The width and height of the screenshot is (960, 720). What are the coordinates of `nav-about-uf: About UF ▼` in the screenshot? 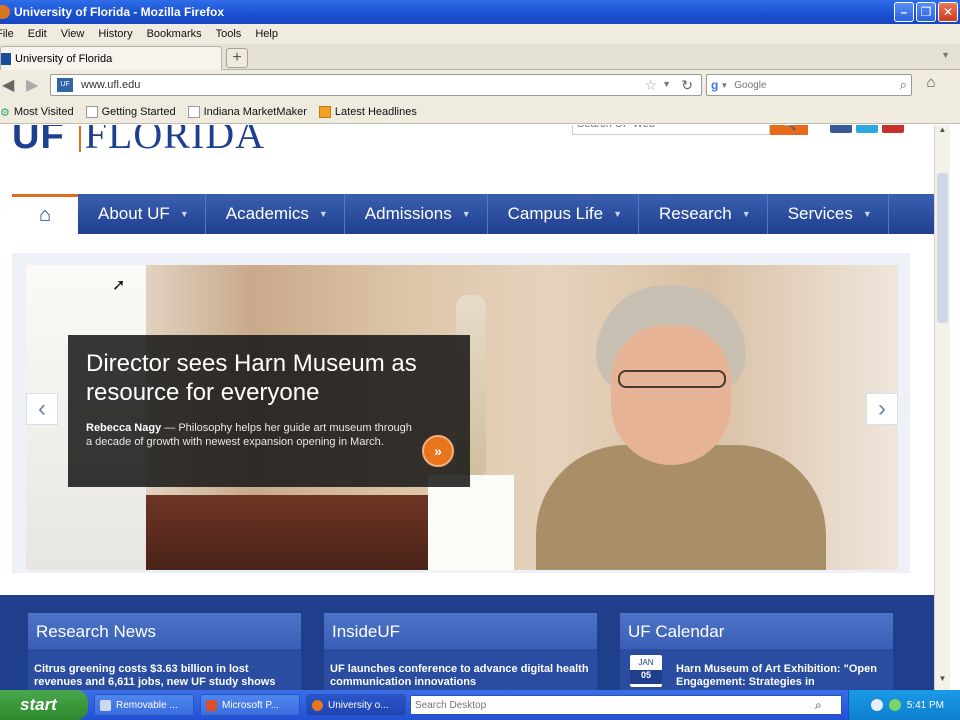 It's located at (142, 214).